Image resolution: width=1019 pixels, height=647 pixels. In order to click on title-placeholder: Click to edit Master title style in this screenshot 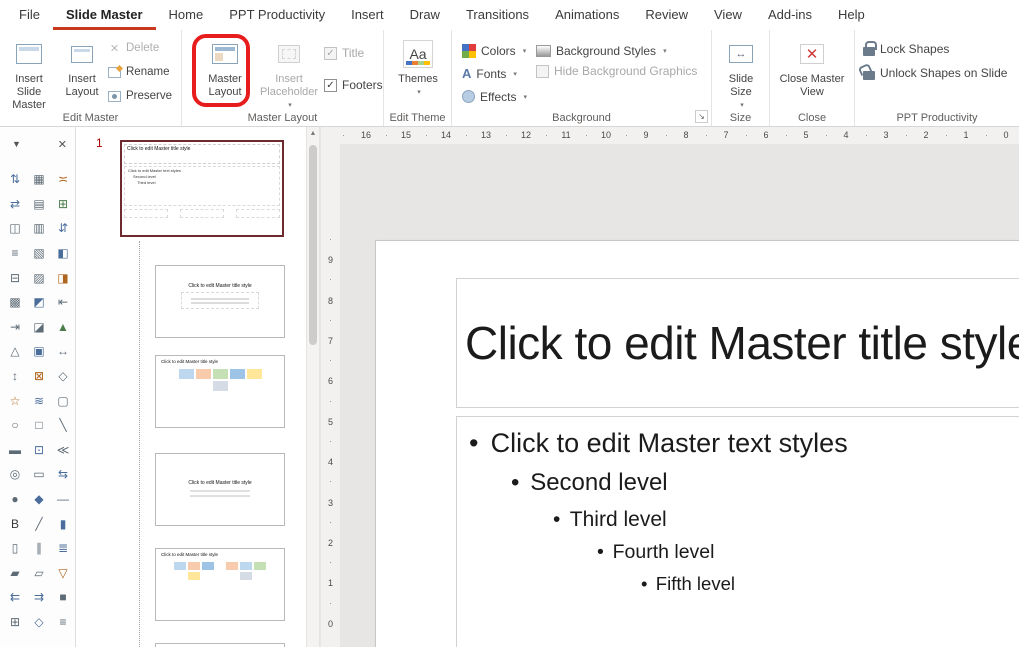, I will do `click(737, 343)`.